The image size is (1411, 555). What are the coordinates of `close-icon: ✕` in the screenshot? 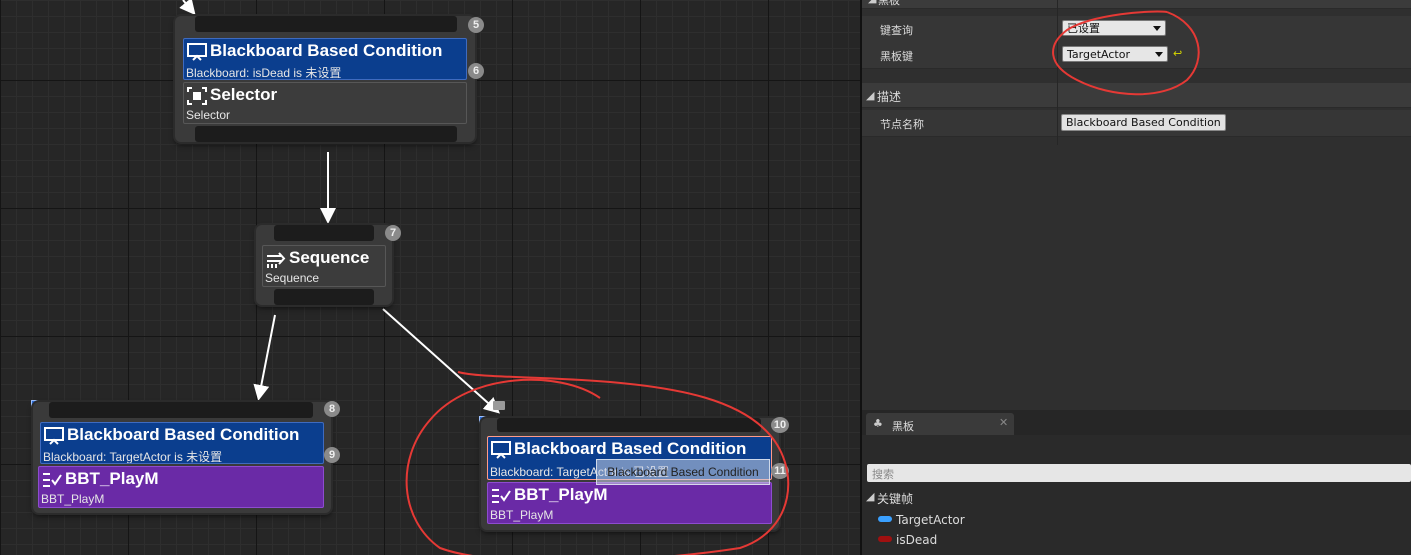 It's located at (1003, 422).